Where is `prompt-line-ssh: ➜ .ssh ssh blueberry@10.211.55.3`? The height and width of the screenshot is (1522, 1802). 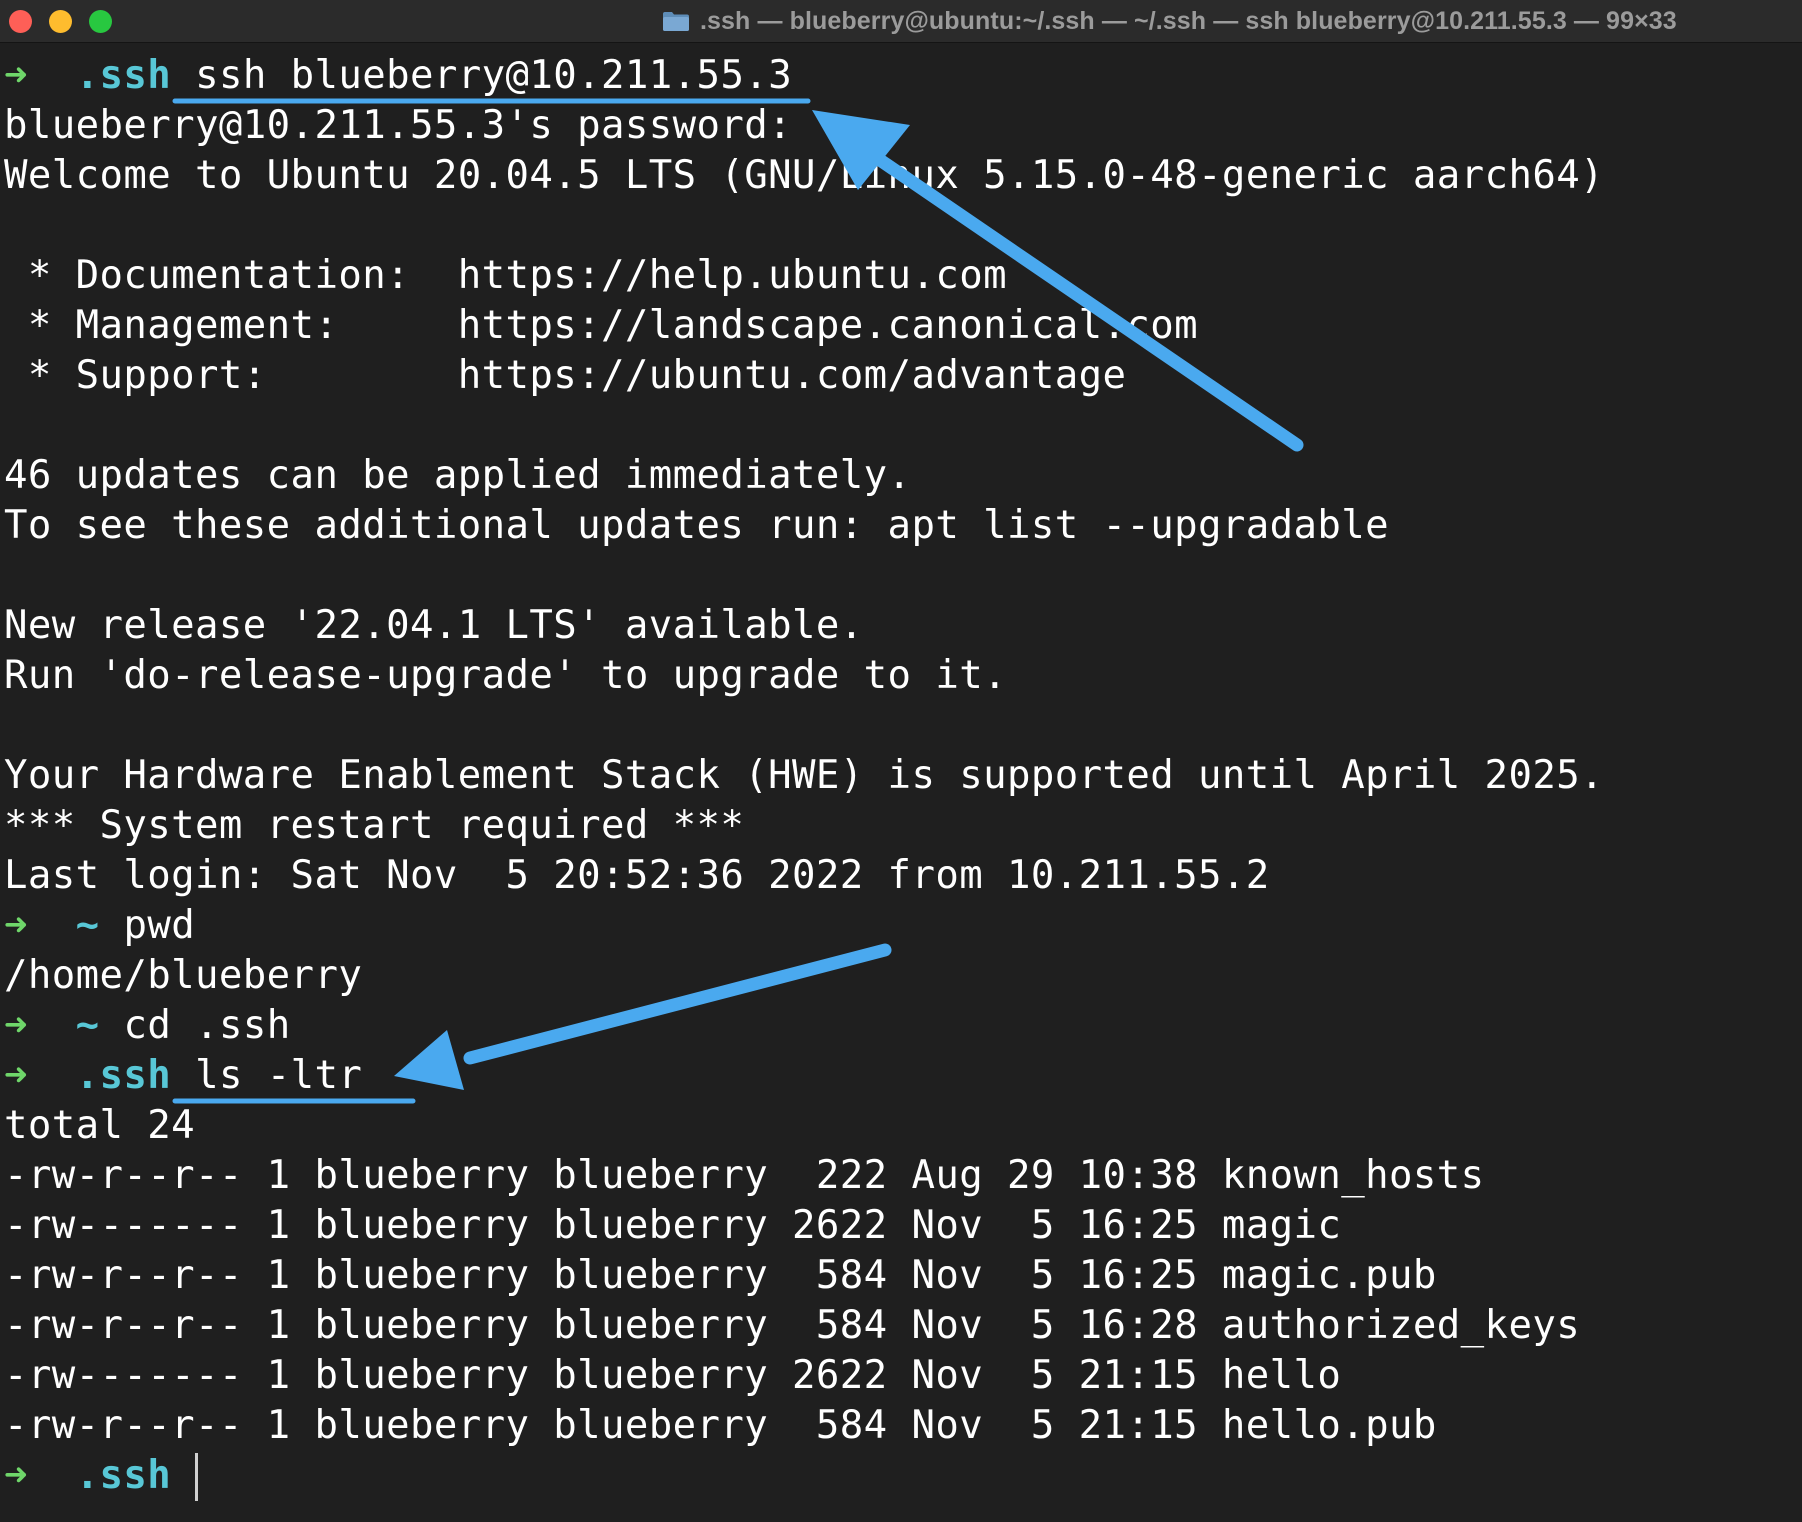 prompt-line-ssh: ➜ .ssh ssh blueberry@10.211.55.3 is located at coordinates (398, 76).